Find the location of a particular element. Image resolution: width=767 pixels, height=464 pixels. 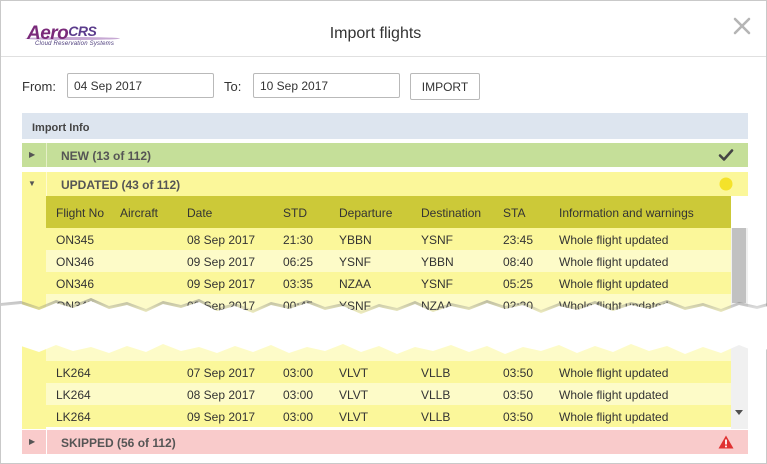

cell-destination: YBBN is located at coordinates (437, 262).